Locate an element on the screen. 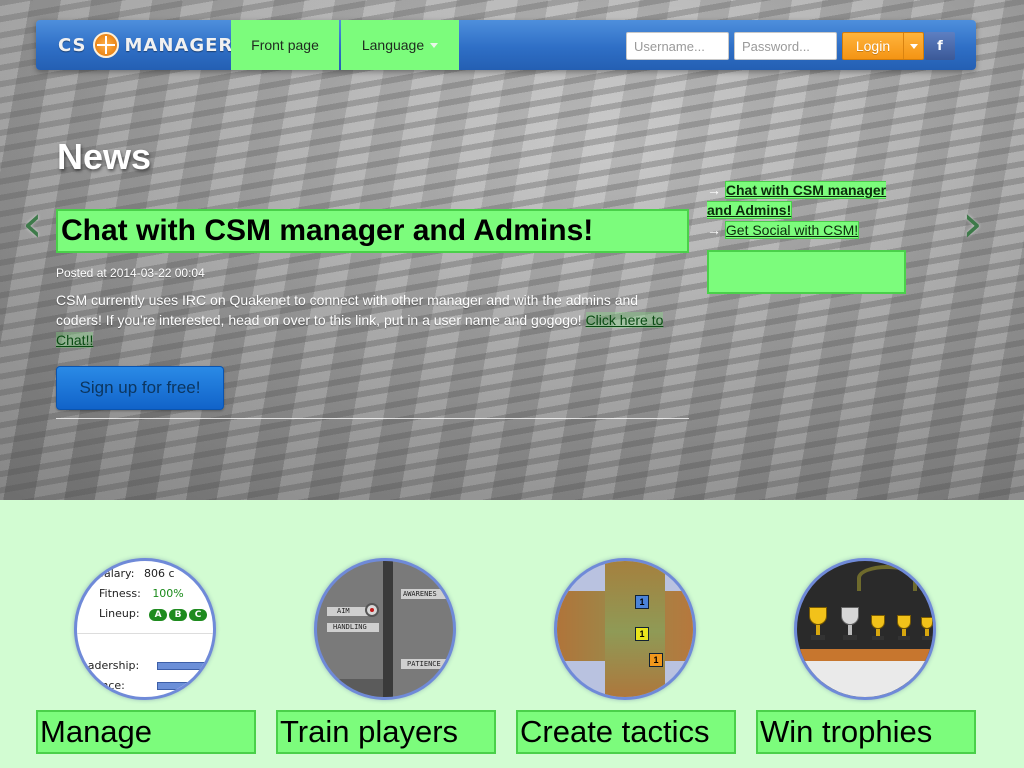 The image size is (1024, 768). awareness-stat: AWARENES is located at coordinates (427, 594).